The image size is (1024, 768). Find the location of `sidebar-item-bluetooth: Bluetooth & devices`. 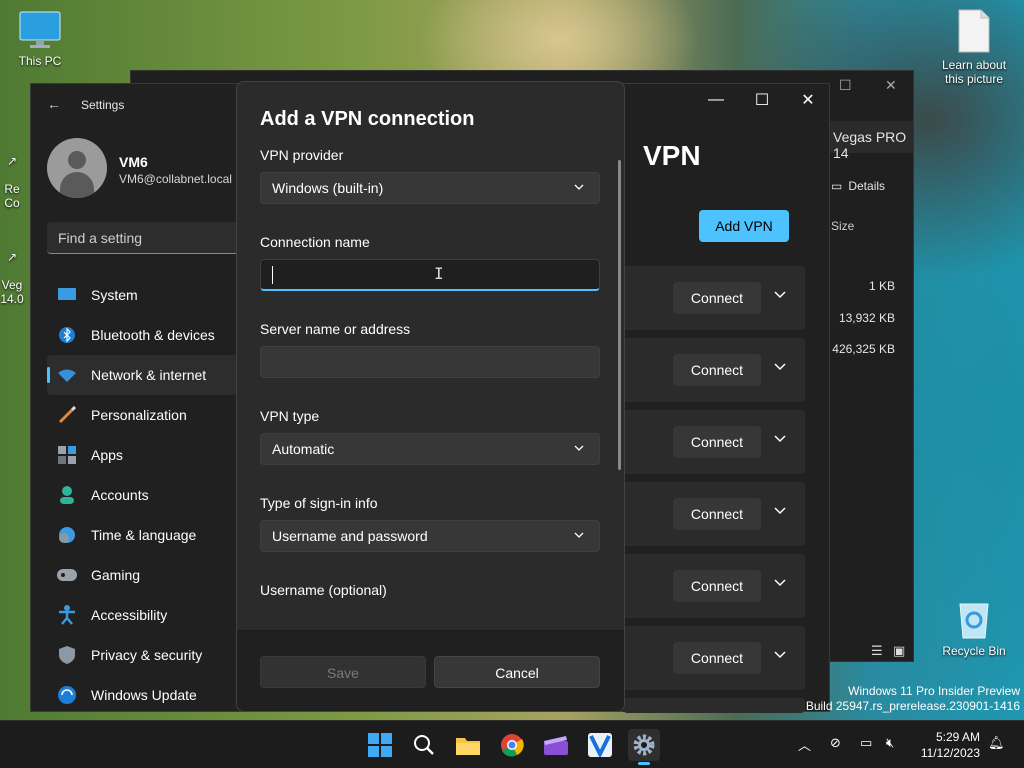

sidebar-item-bluetooth: Bluetooth & devices is located at coordinates (142, 335).